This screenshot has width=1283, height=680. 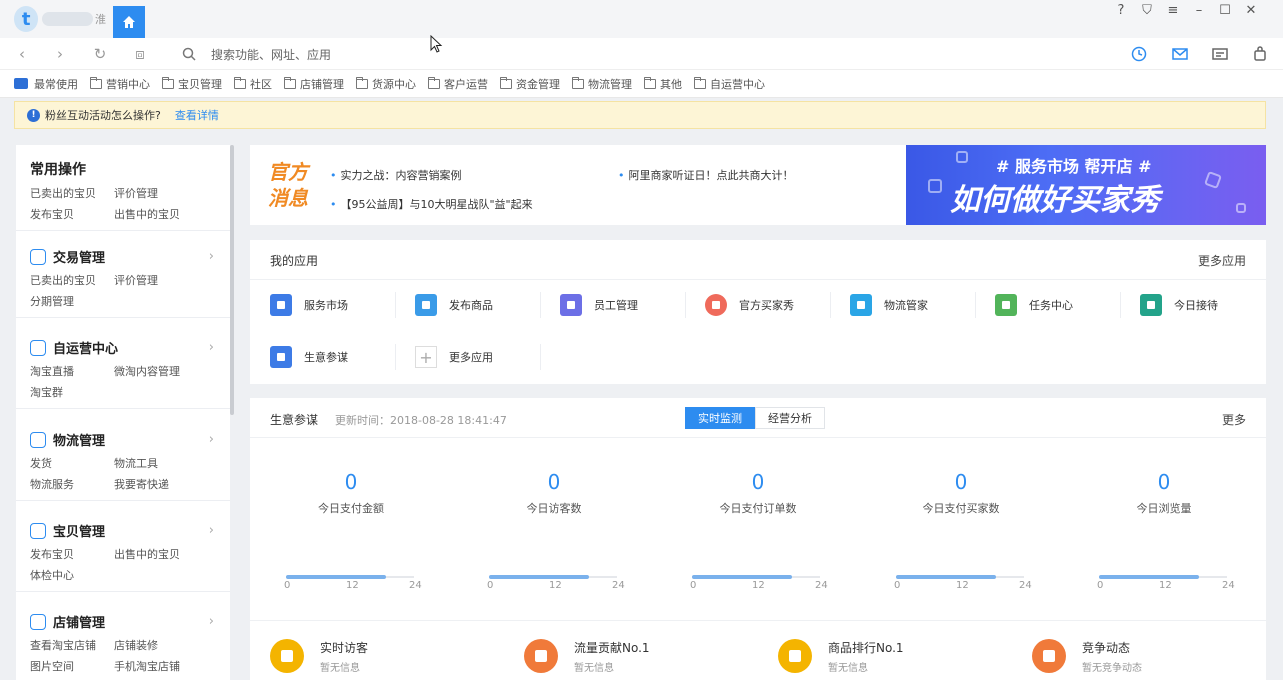 What do you see at coordinates (1147, 10) in the screenshot?
I see `skin-icon: ⛉` at bounding box center [1147, 10].